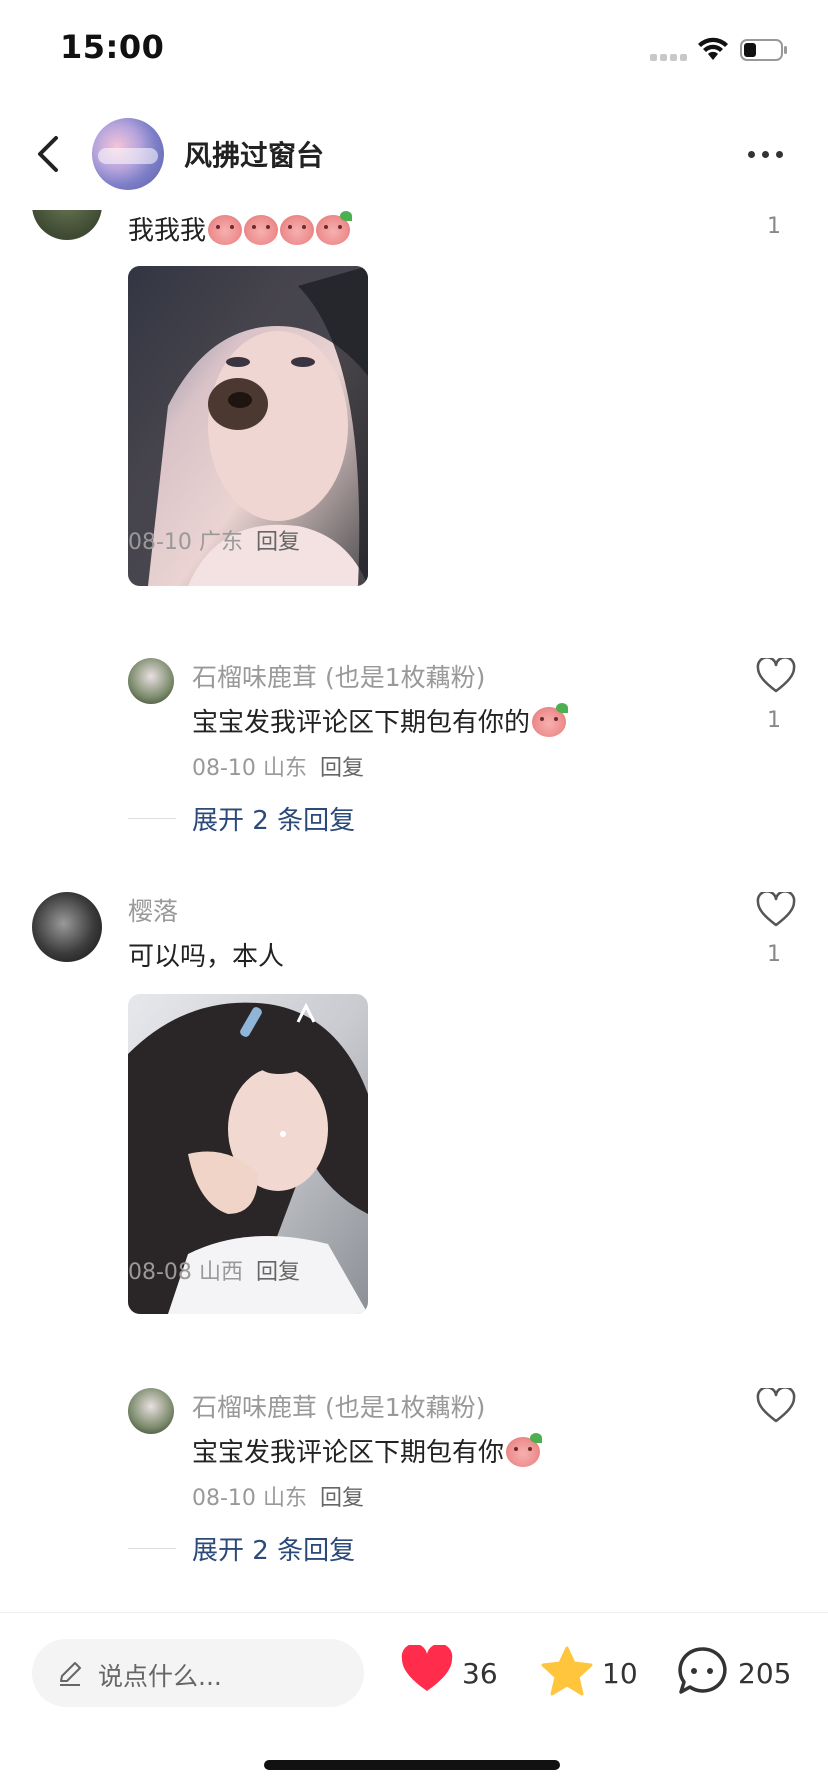 The image size is (828, 1792). Describe the element at coordinates (765, 1673) in the screenshot. I see `comment-count: 205` at that location.